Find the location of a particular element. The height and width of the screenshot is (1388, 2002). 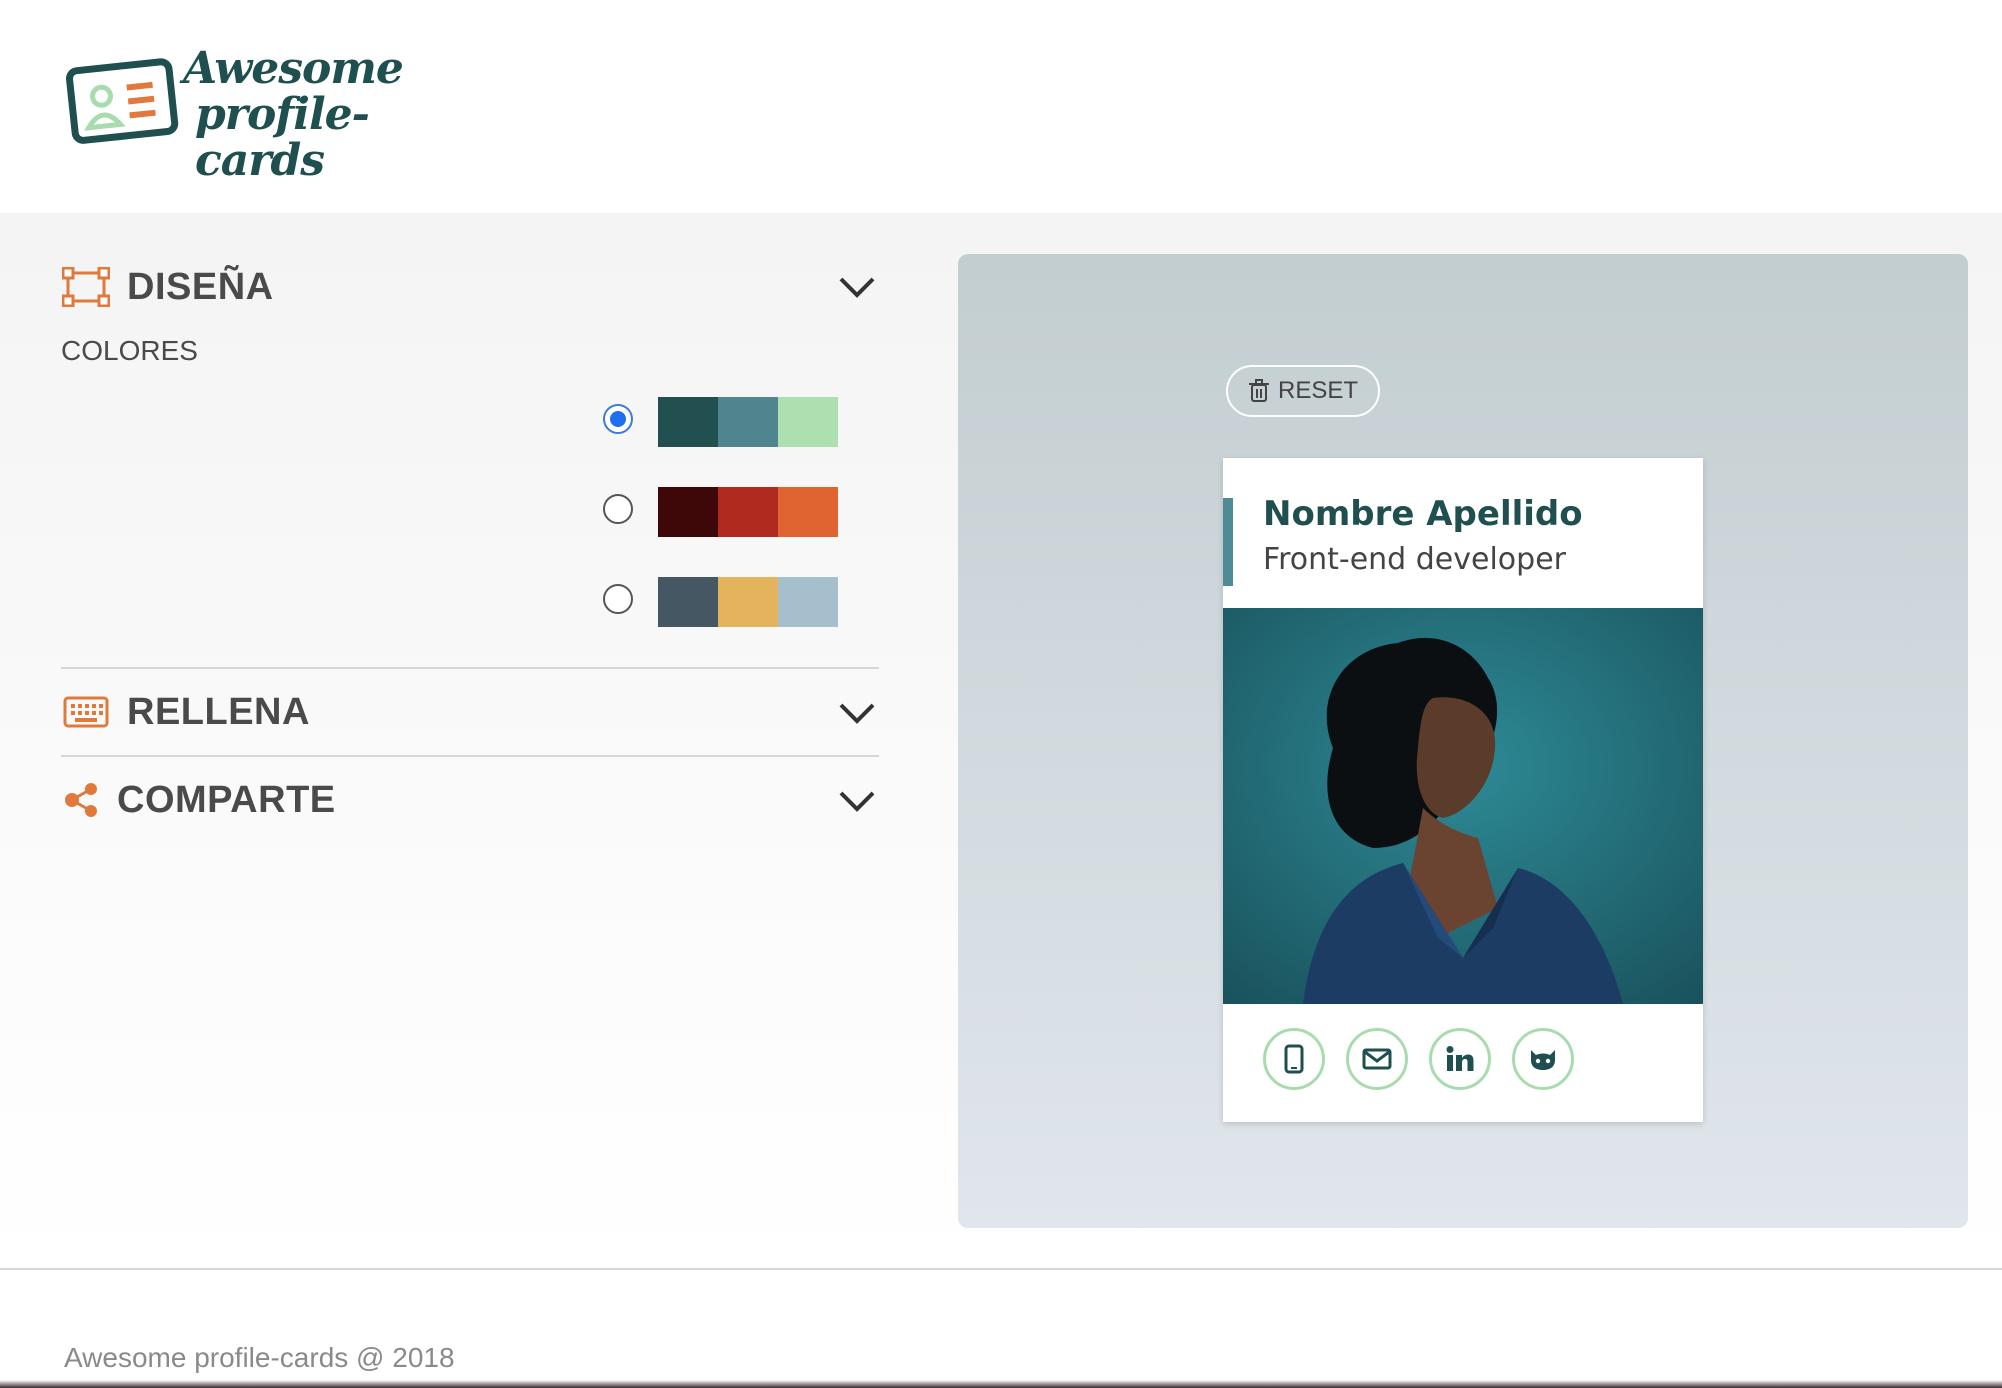

design-section-header: DISEÑA is located at coordinates (470, 287).